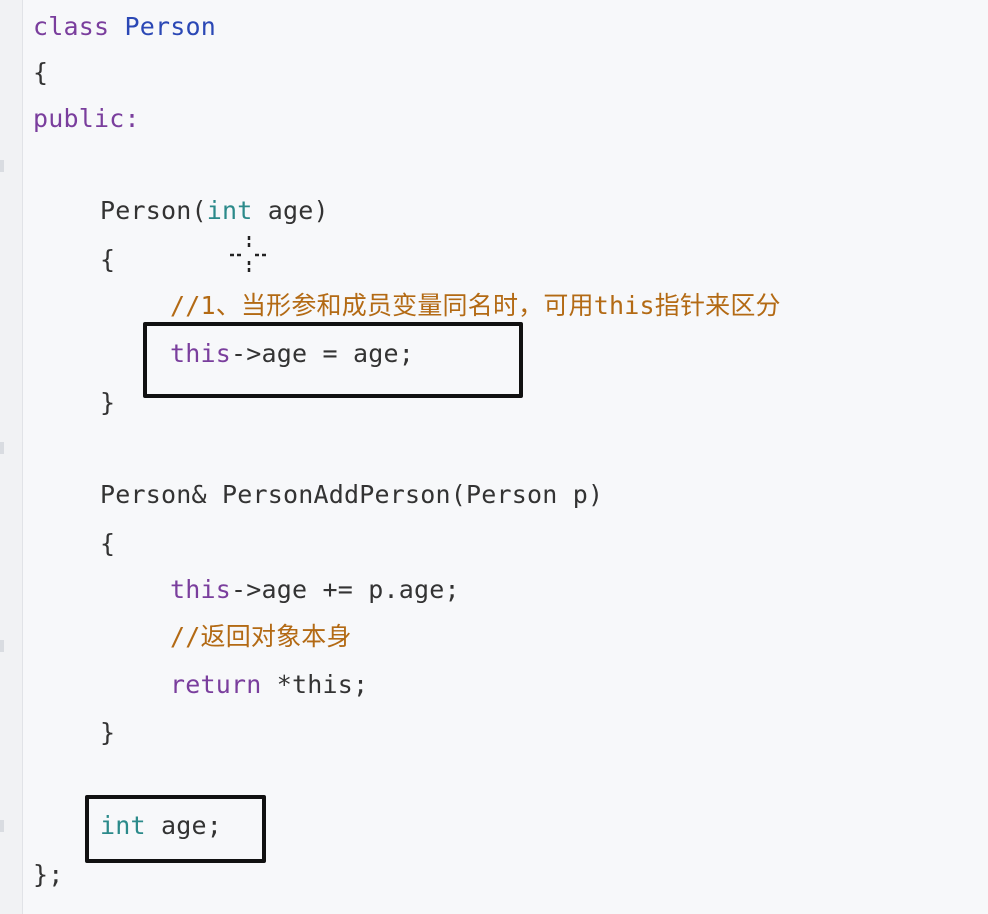 The width and height of the screenshot is (988, 914). I want to click on crosshair-cursor-icon, so click(249, 255).